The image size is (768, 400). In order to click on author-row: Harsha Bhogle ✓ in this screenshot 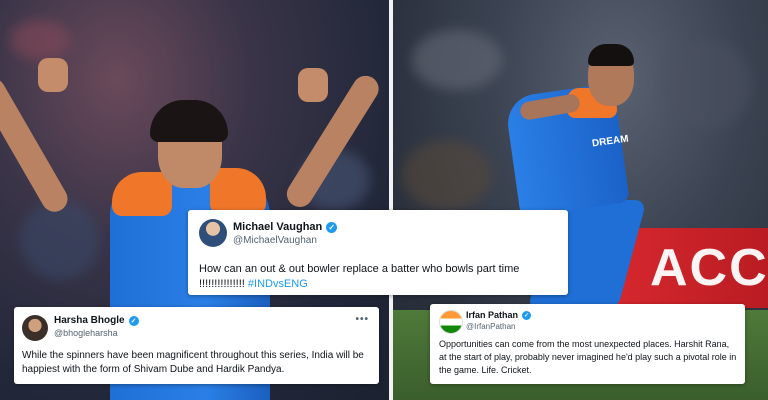, I will do `click(96, 320)`.